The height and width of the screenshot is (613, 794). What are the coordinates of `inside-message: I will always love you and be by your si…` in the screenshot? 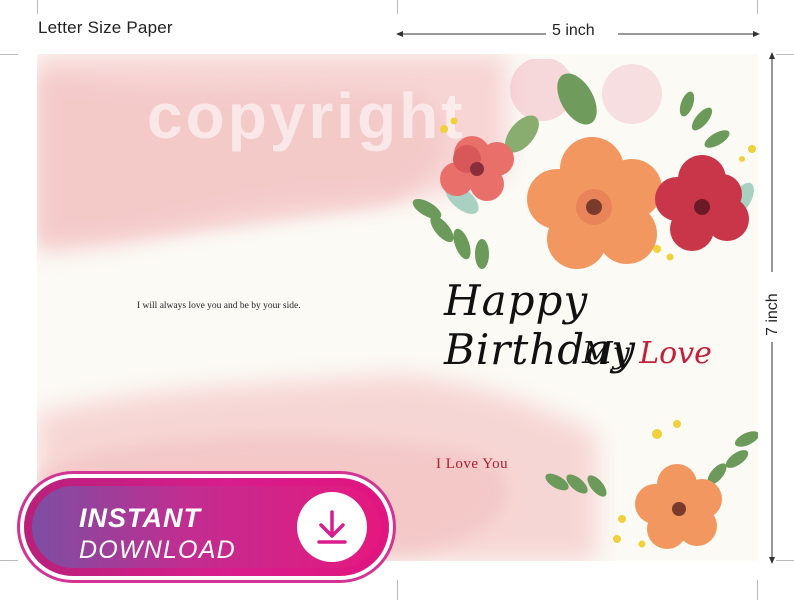 It's located at (219, 306).